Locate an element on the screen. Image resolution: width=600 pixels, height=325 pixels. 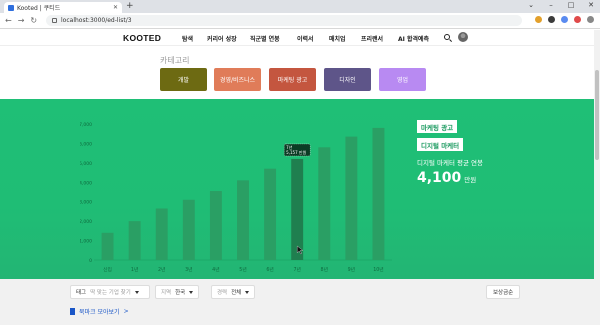
scrollbar-thumb is located at coordinates (597, 115).